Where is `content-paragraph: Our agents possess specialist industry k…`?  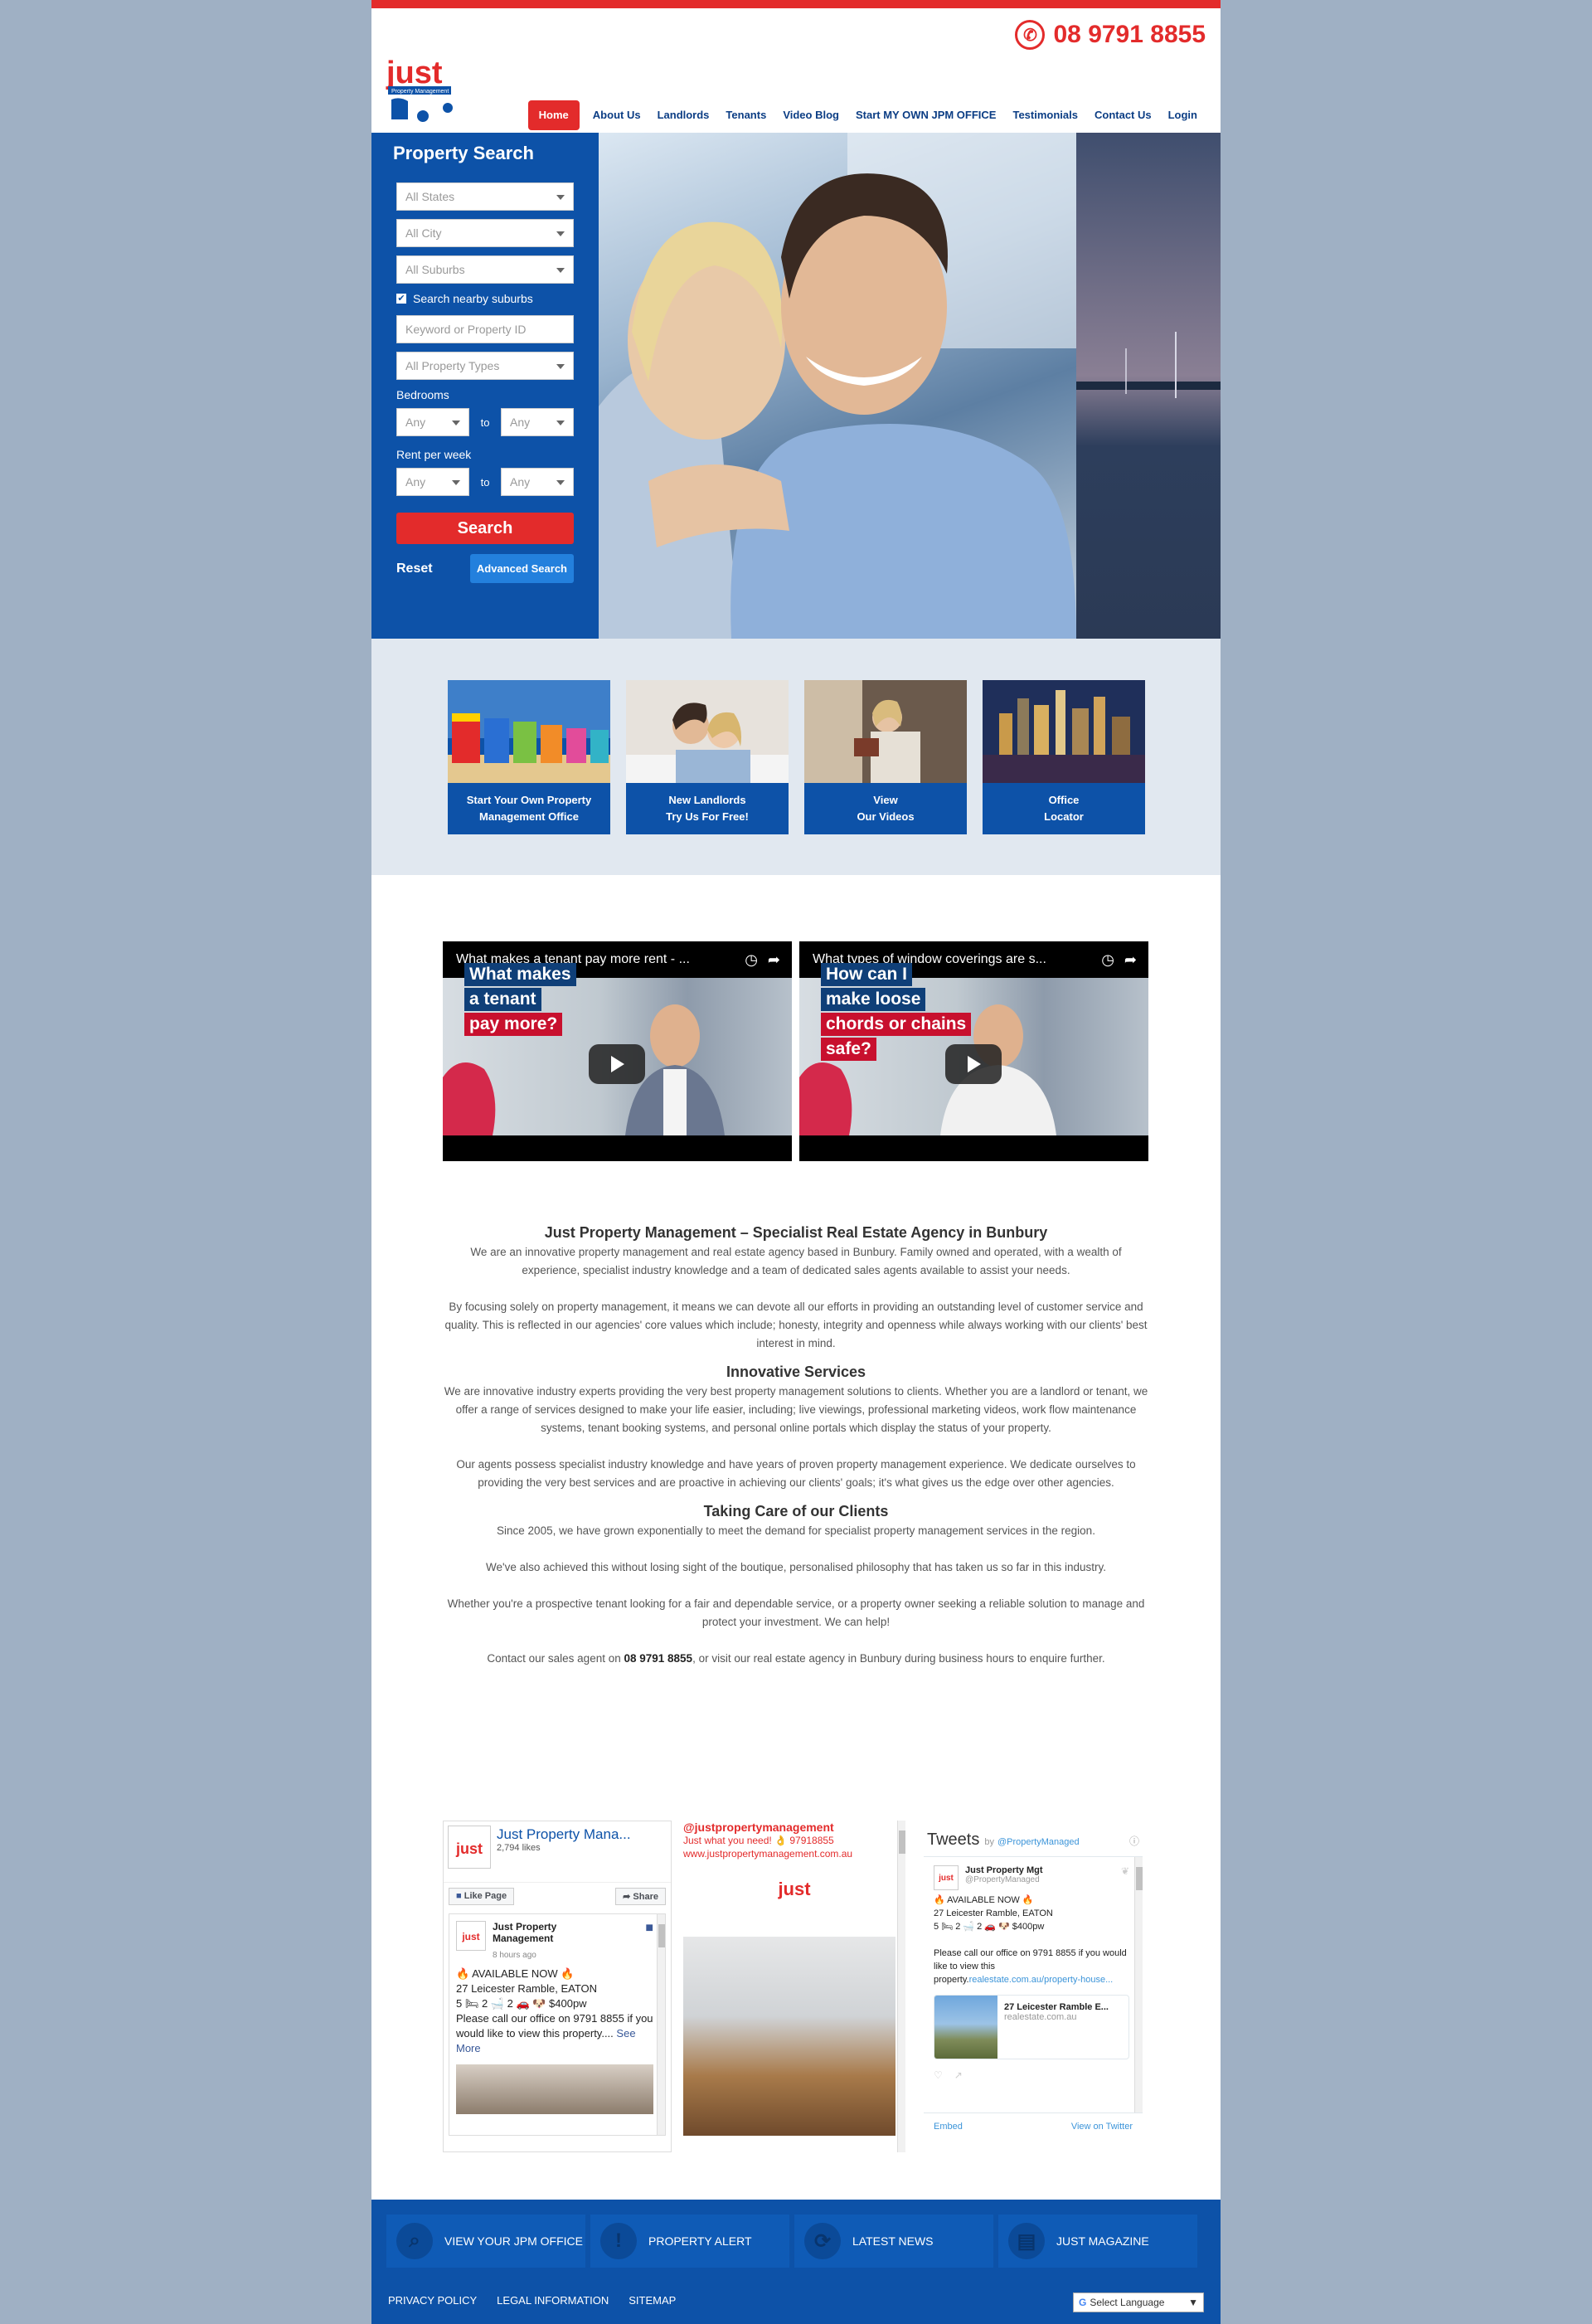 content-paragraph: Our agents possess specialist industry k… is located at coordinates (796, 1473).